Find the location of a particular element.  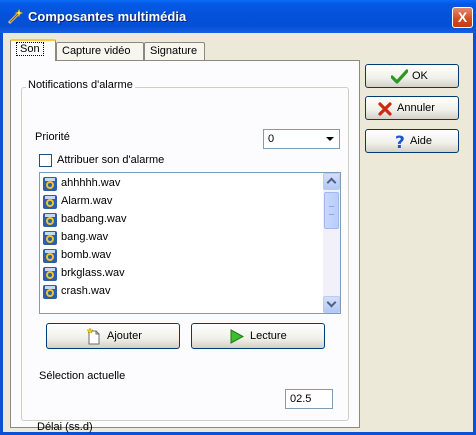

play-button: Lecture is located at coordinates (258, 336).